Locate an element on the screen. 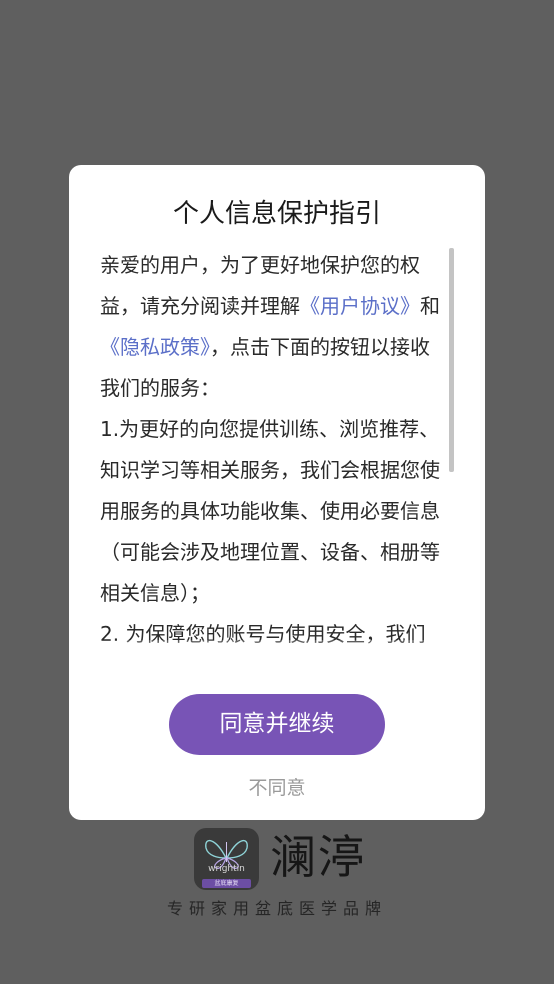 The width and height of the screenshot is (554, 984). brand-slogan: 专研家用盆底医学品牌 is located at coordinates (276, 908).